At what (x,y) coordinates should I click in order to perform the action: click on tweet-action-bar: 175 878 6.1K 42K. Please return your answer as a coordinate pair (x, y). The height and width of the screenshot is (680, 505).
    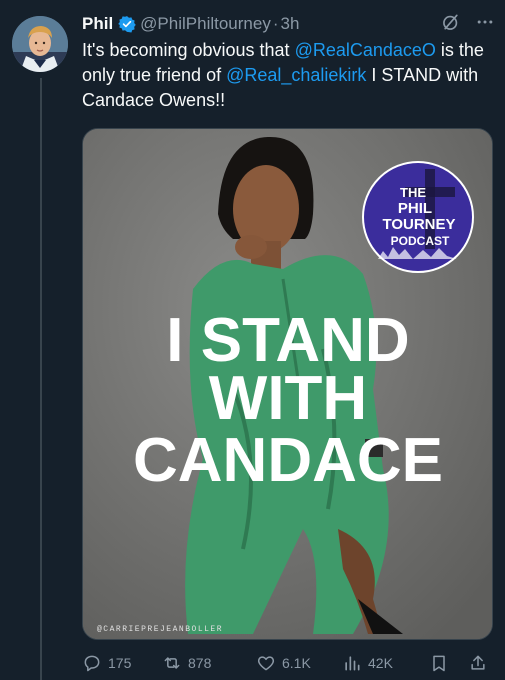
    Looking at the image, I should click on (287, 663).